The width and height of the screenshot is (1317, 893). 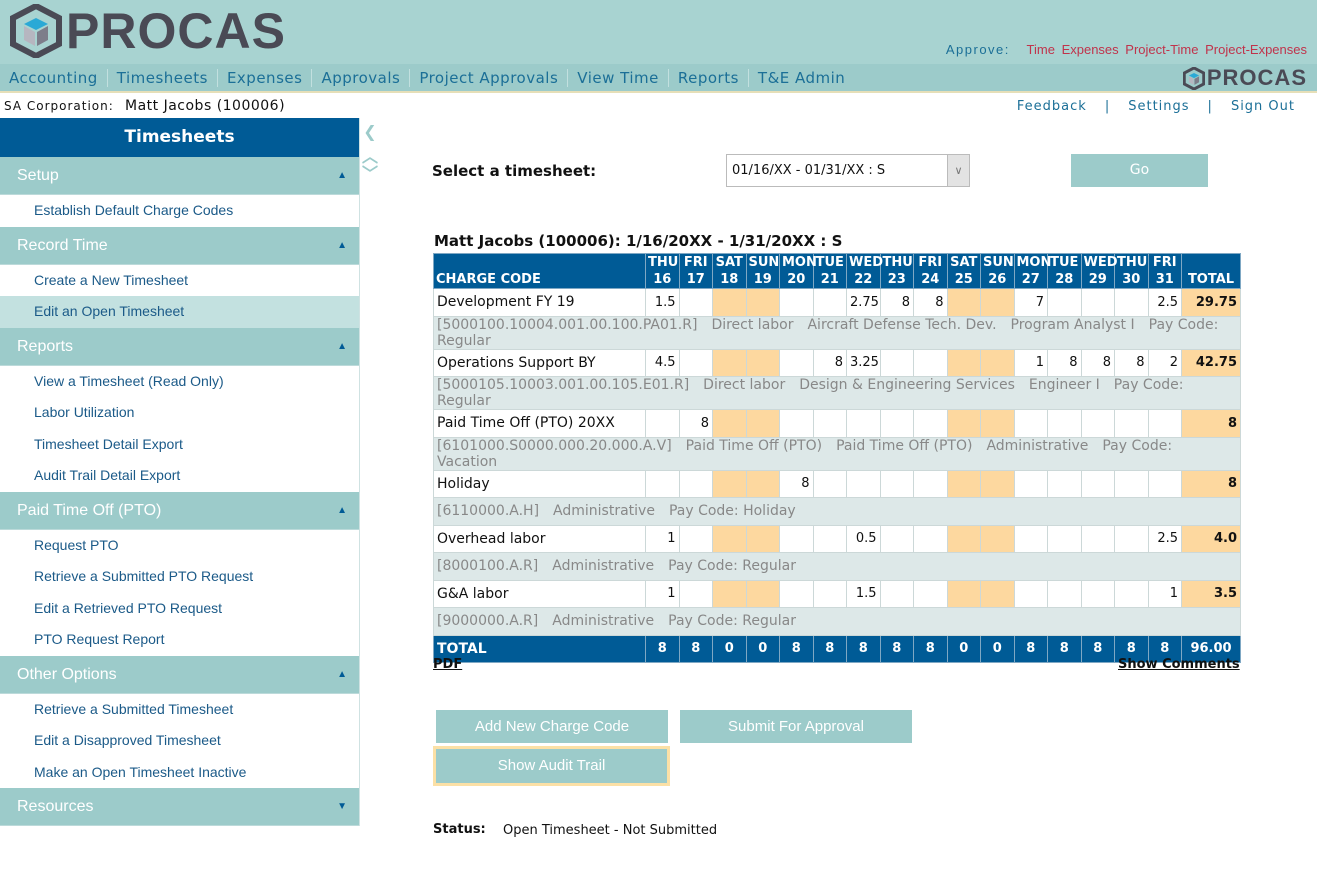 I want to click on approve-project-time-link: Project-Time, so click(x=1161, y=49).